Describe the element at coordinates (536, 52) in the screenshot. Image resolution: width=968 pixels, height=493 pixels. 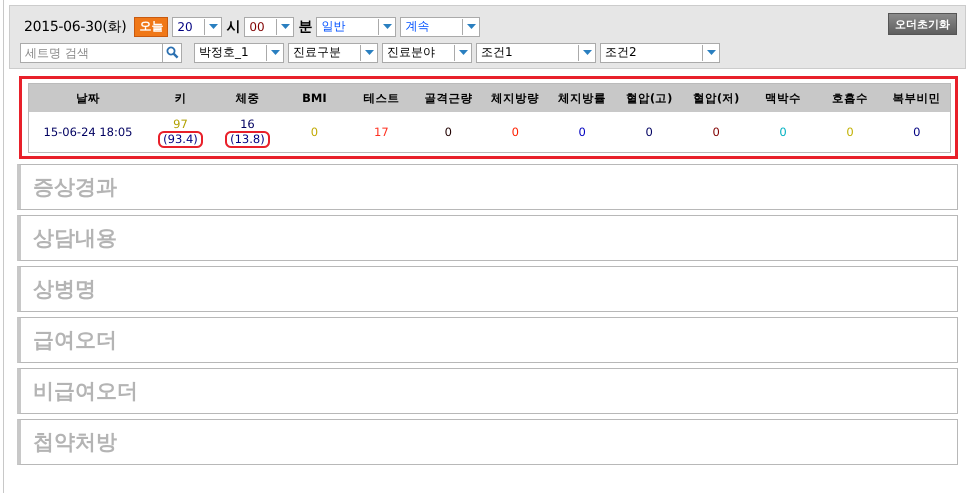
I see `dropdown: 조건1` at that location.